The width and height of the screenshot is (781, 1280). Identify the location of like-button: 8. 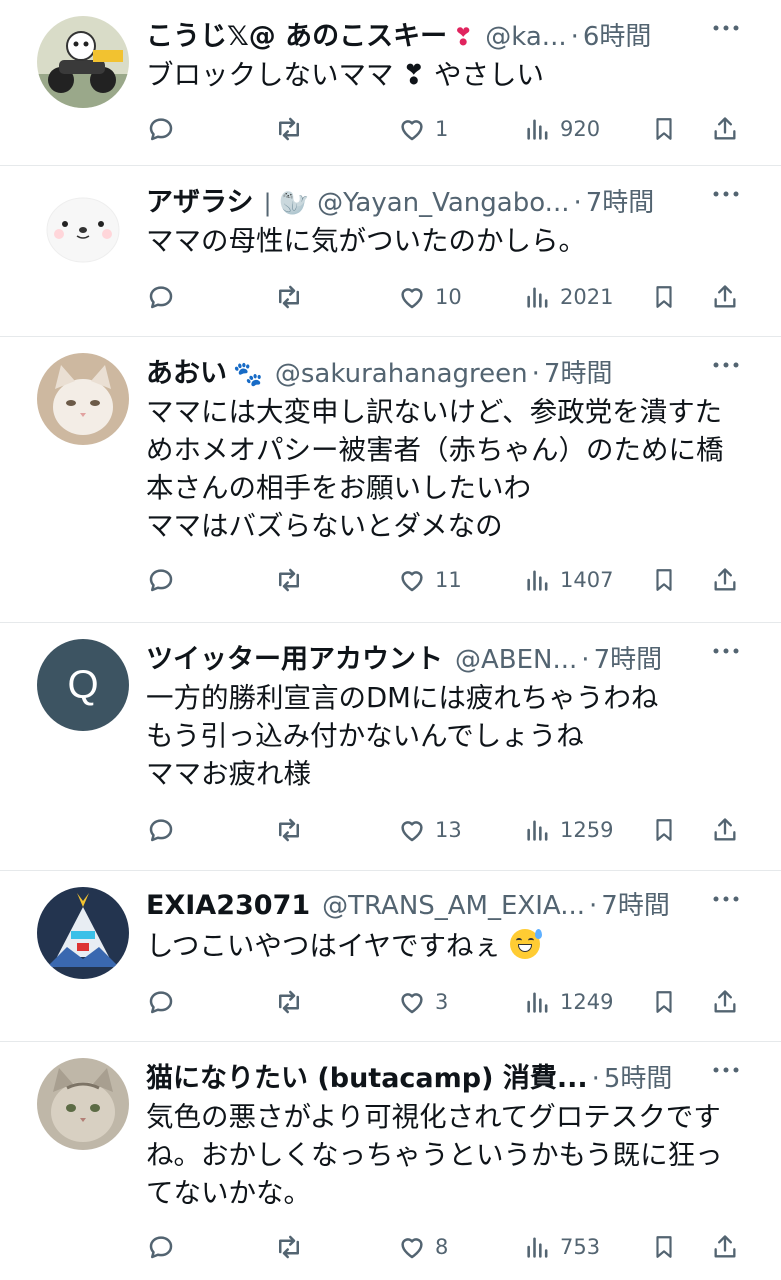
(422, 1247).